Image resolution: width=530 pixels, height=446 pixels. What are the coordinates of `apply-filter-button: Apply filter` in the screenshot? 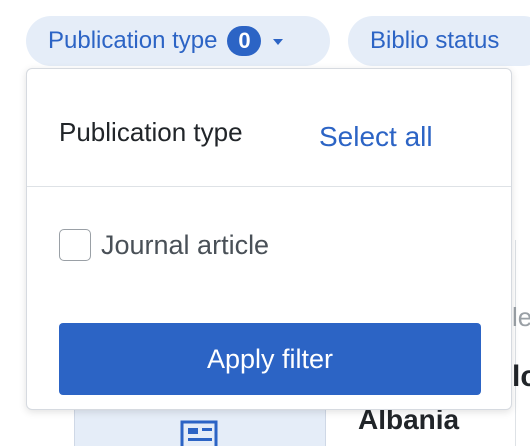 It's located at (270, 359).